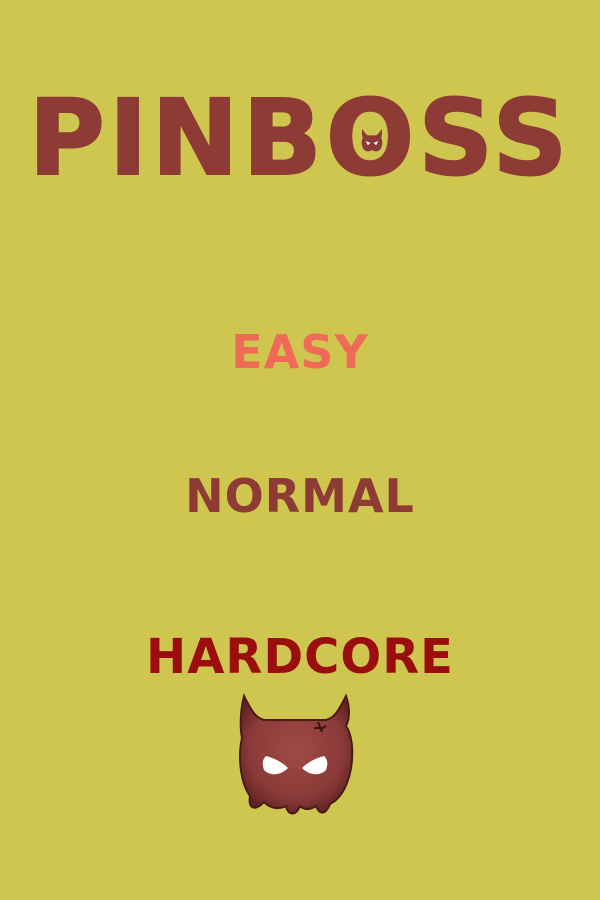  I want to click on title-text-start: PINB, so click(177, 138).